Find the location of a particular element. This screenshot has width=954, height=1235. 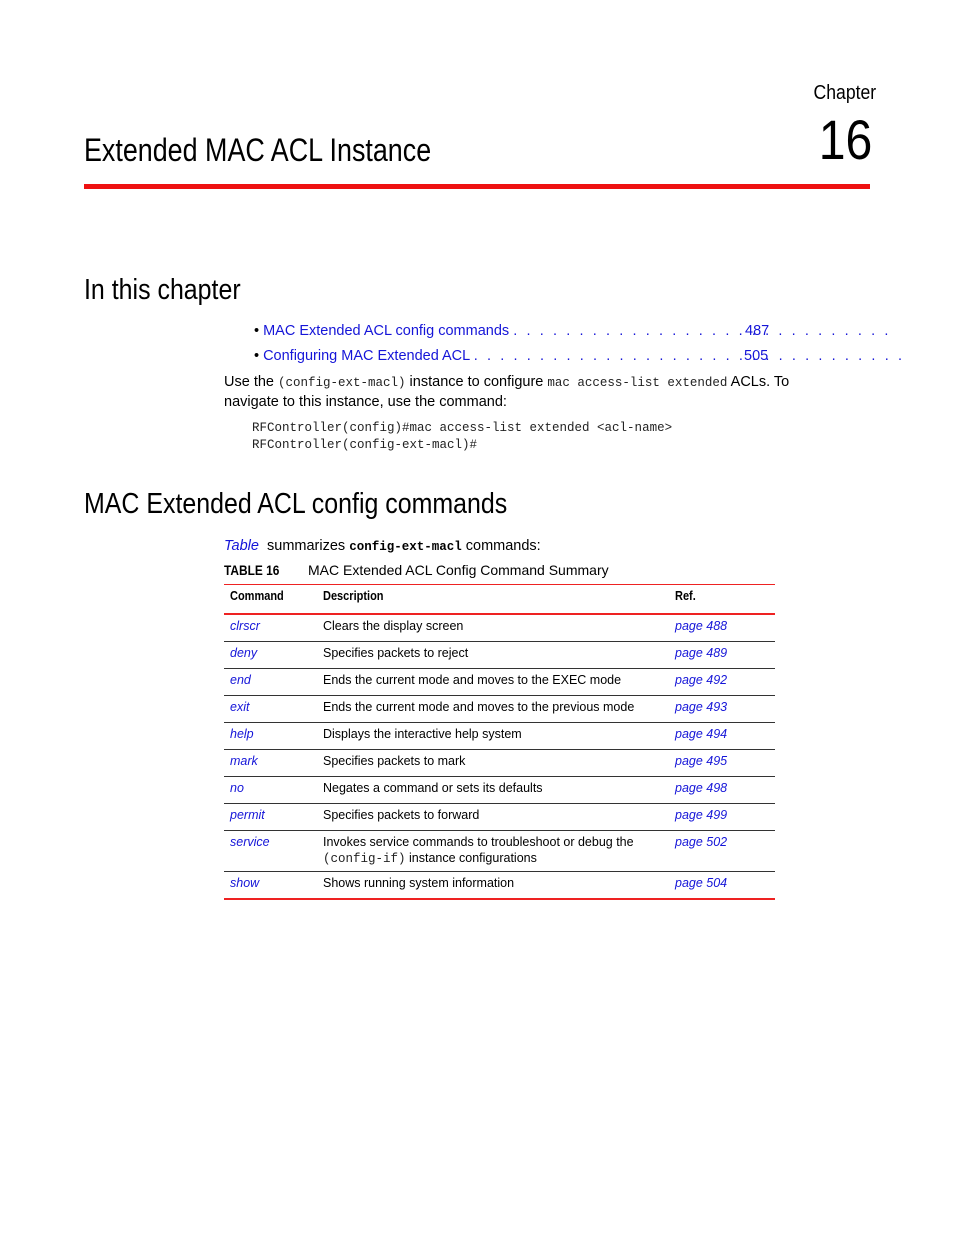

command-description: Displays the interactive help system is located at coordinates (493, 736).